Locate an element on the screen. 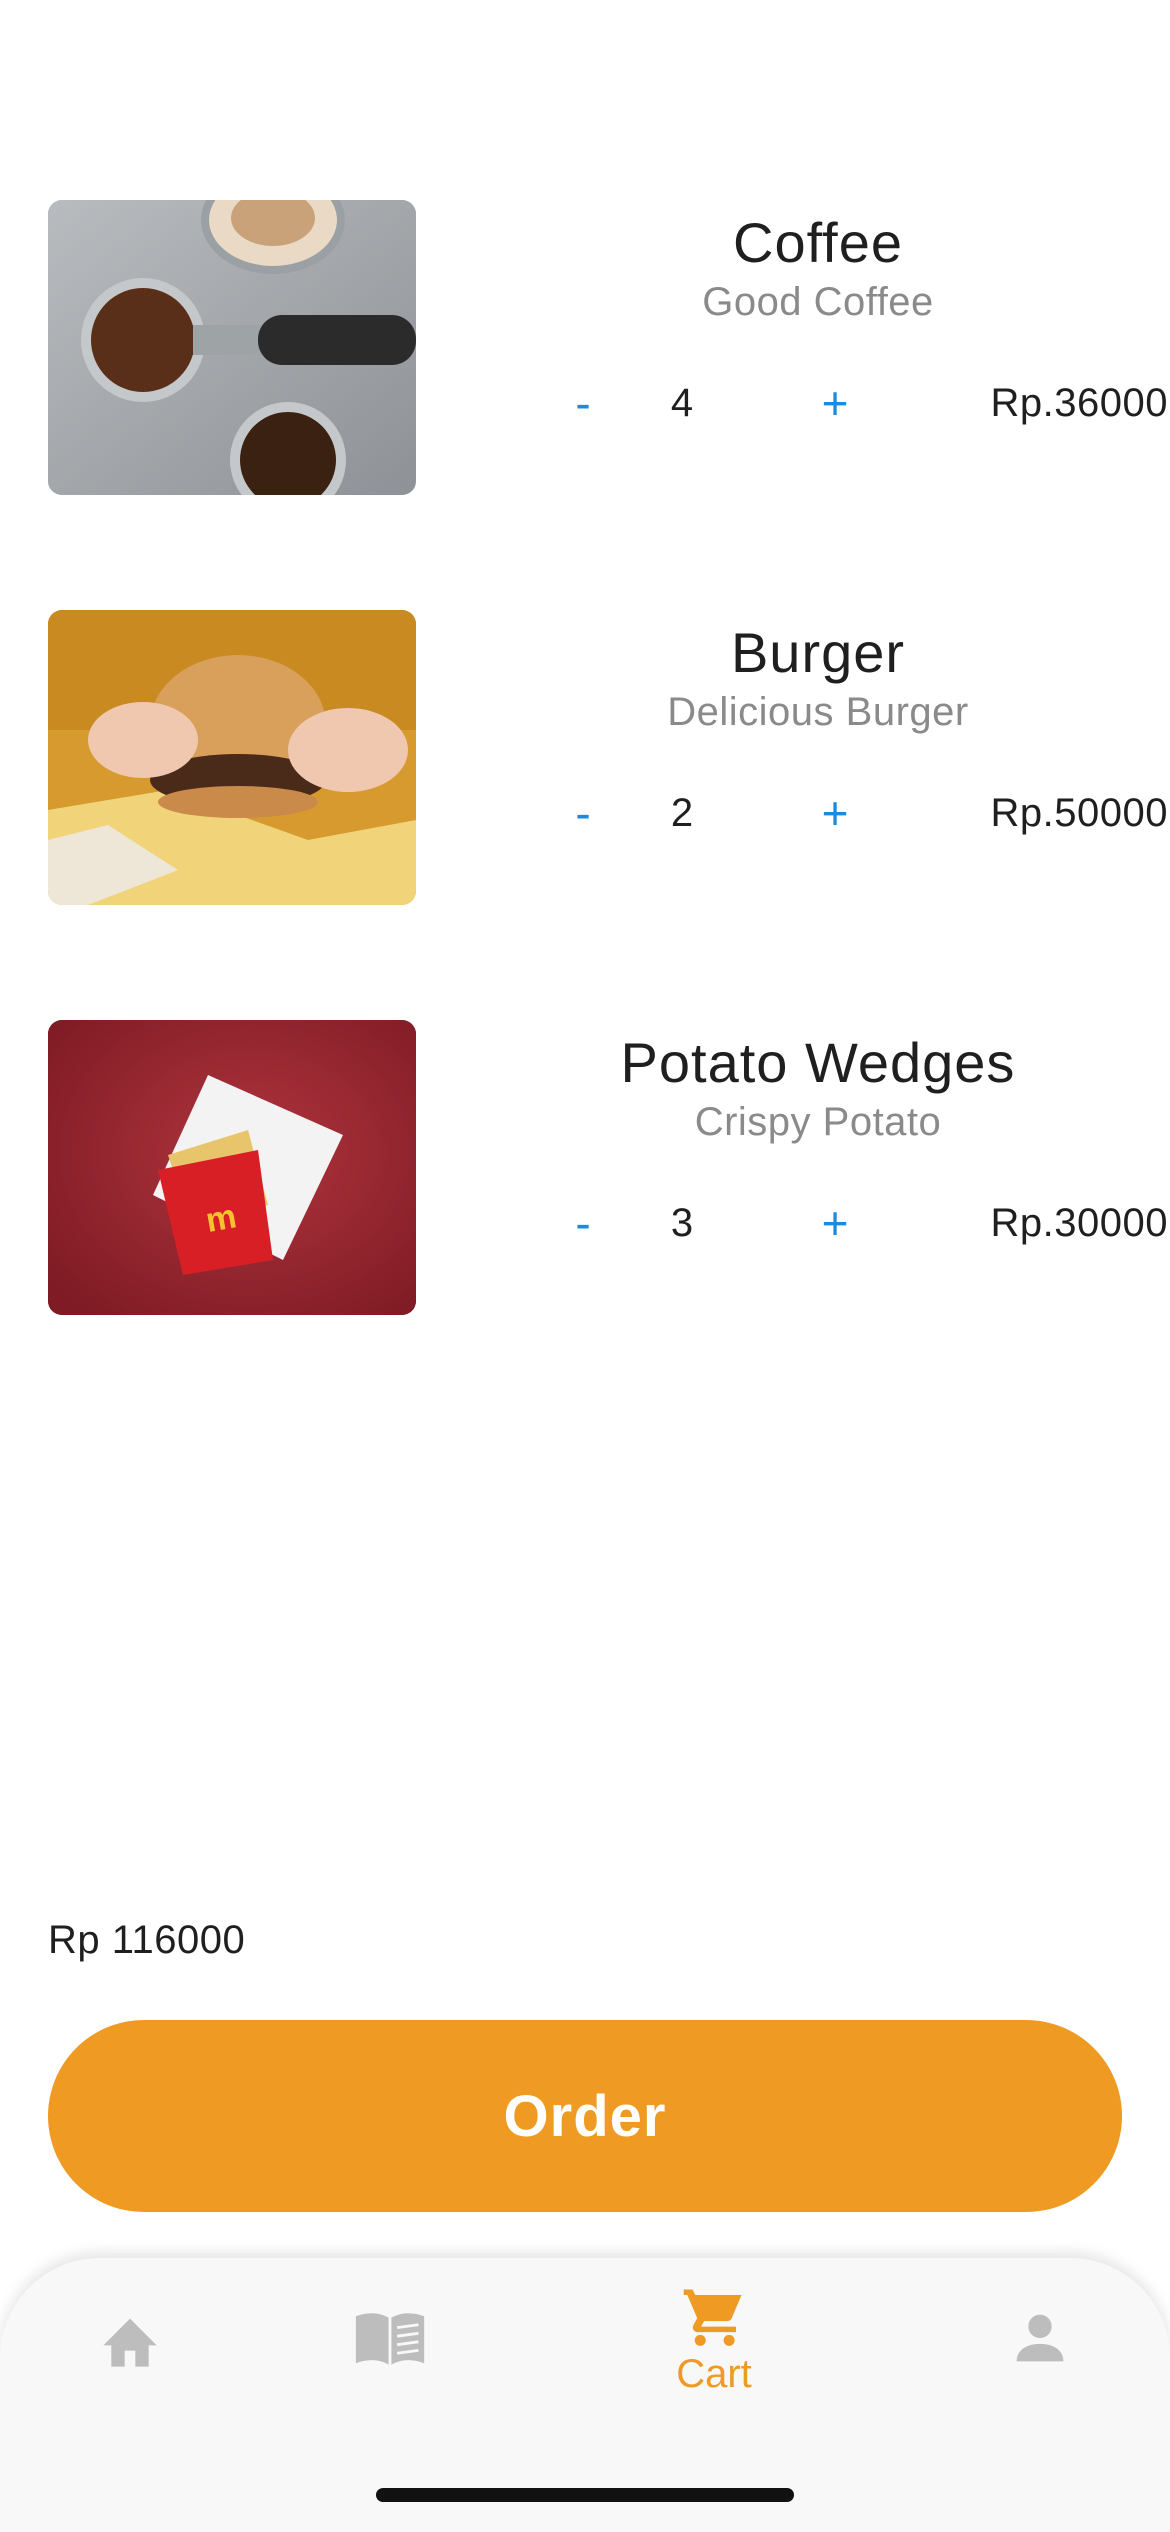 The width and height of the screenshot is (1170, 2532). nav-item-menu is located at coordinates (390, 2380).